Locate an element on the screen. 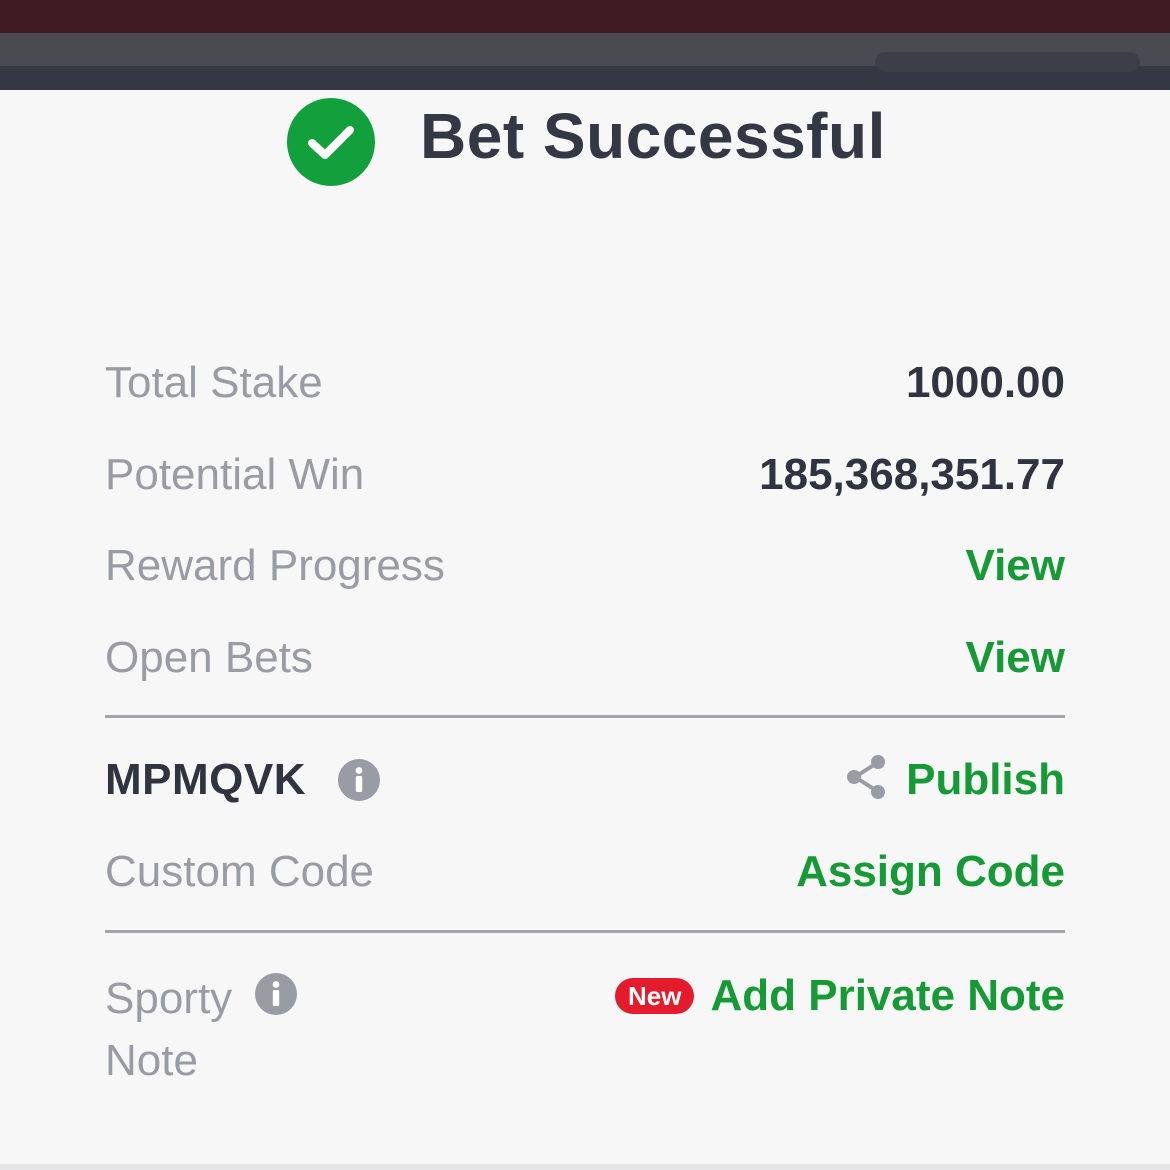 The height and width of the screenshot is (1170, 1170). booking-code-row: MPMQVK Publish is located at coordinates (585, 779).